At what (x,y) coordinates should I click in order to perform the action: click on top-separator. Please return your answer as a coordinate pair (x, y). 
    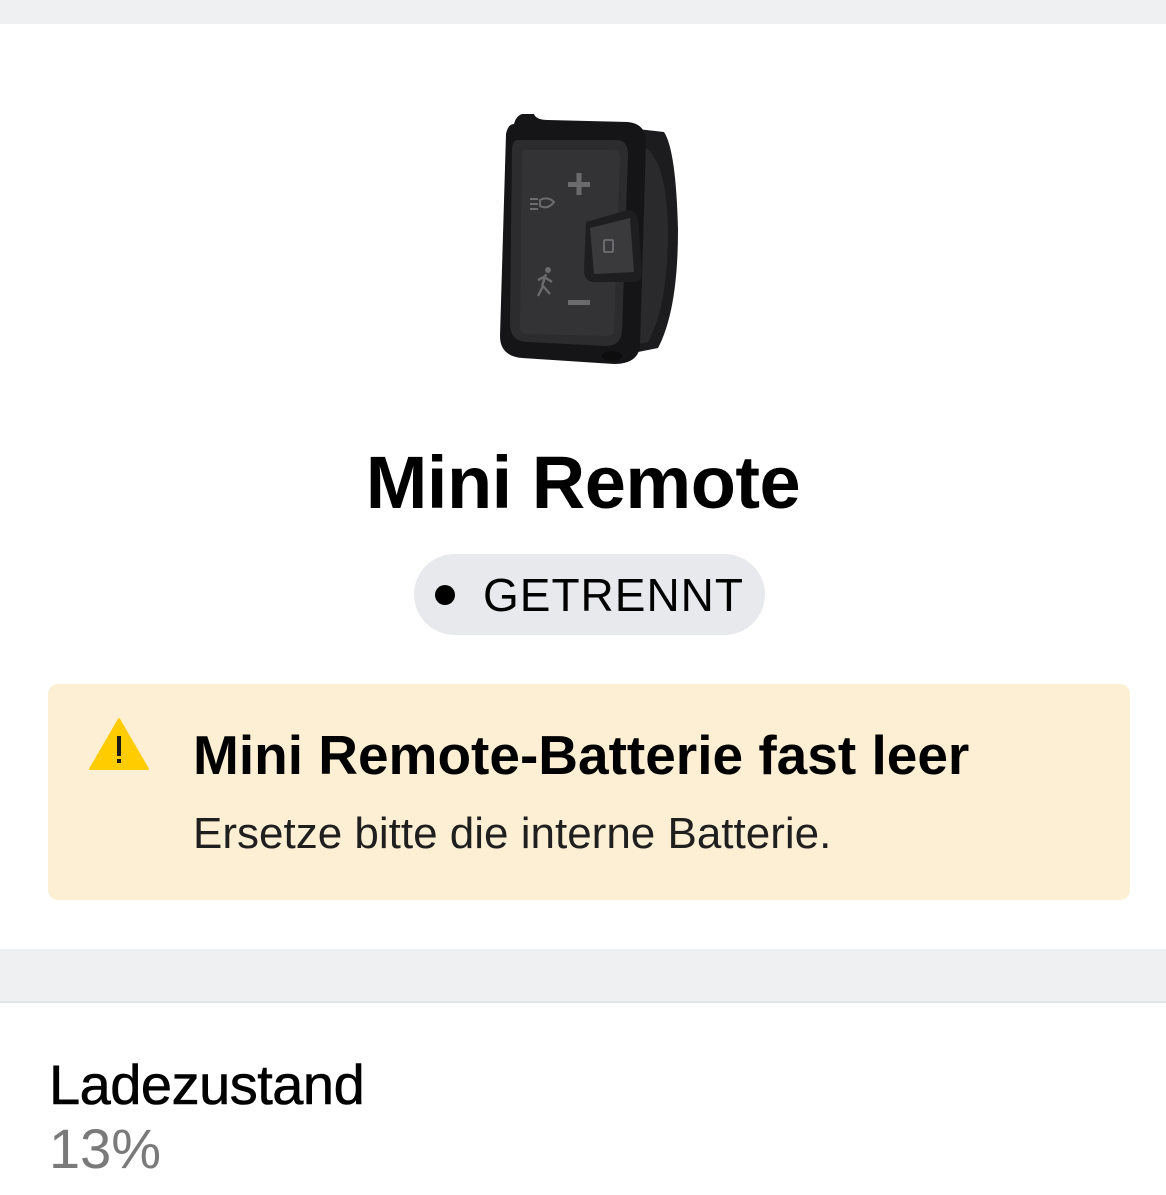
    Looking at the image, I should click on (583, 12).